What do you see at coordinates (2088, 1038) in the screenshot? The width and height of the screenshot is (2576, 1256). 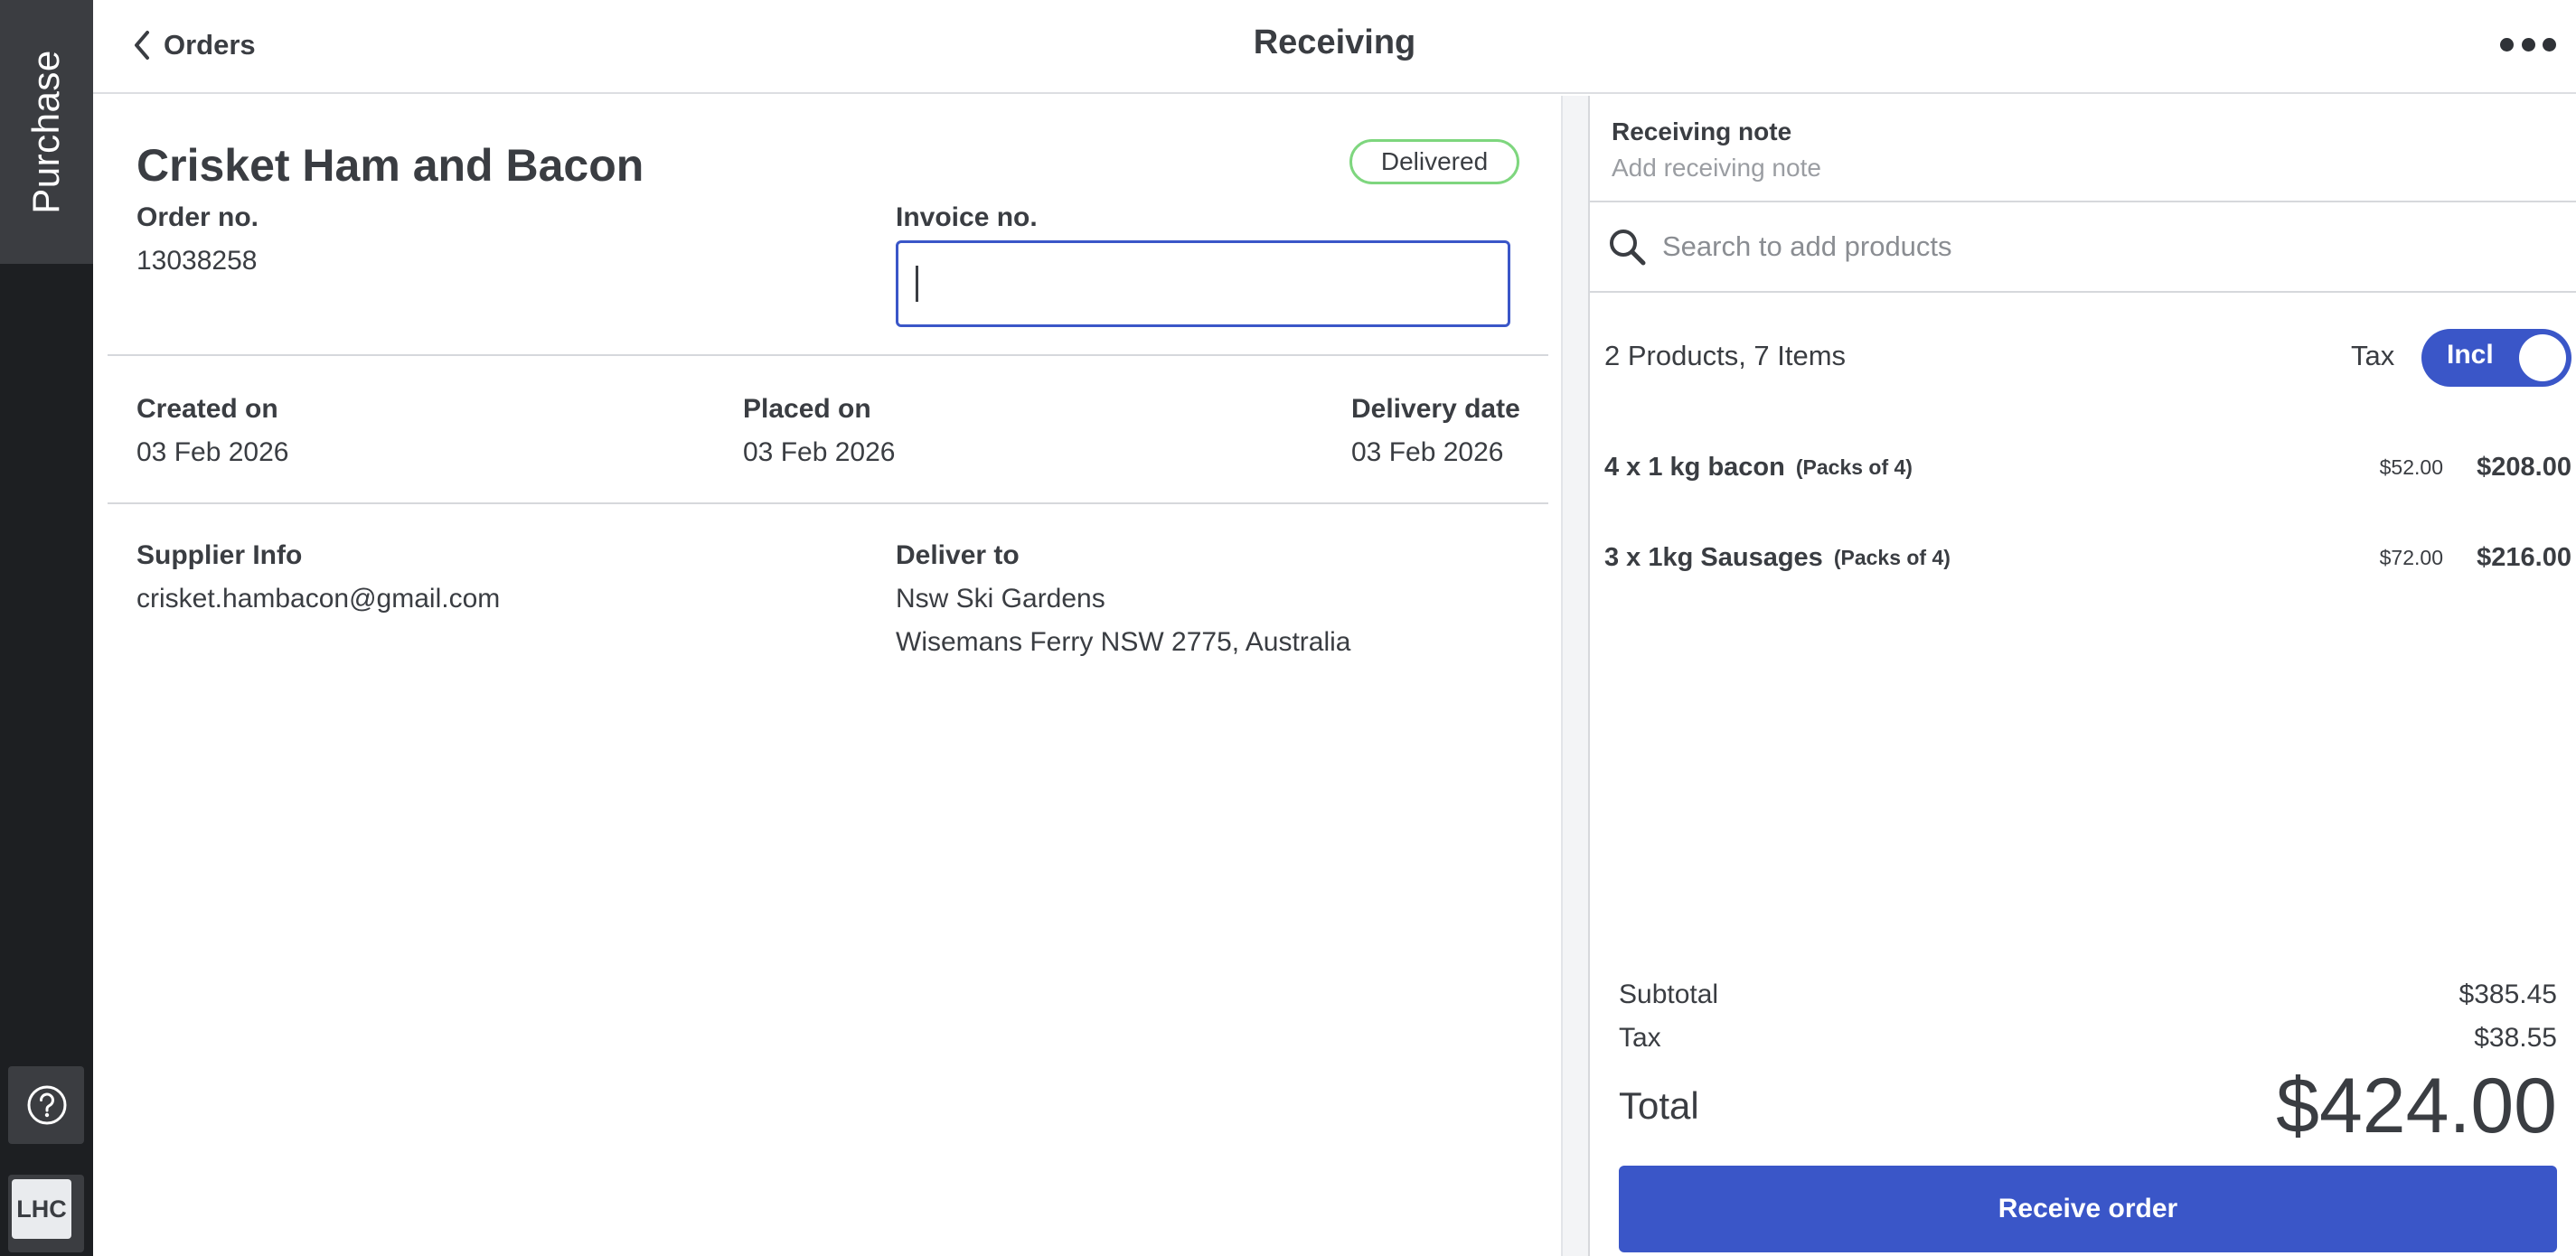 I see `tax-row: Tax $38.55` at bounding box center [2088, 1038].